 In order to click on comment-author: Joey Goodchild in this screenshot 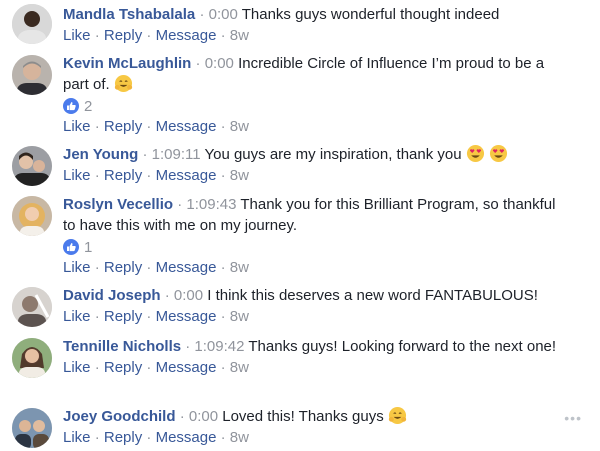, I will do `click(119, 416)`.